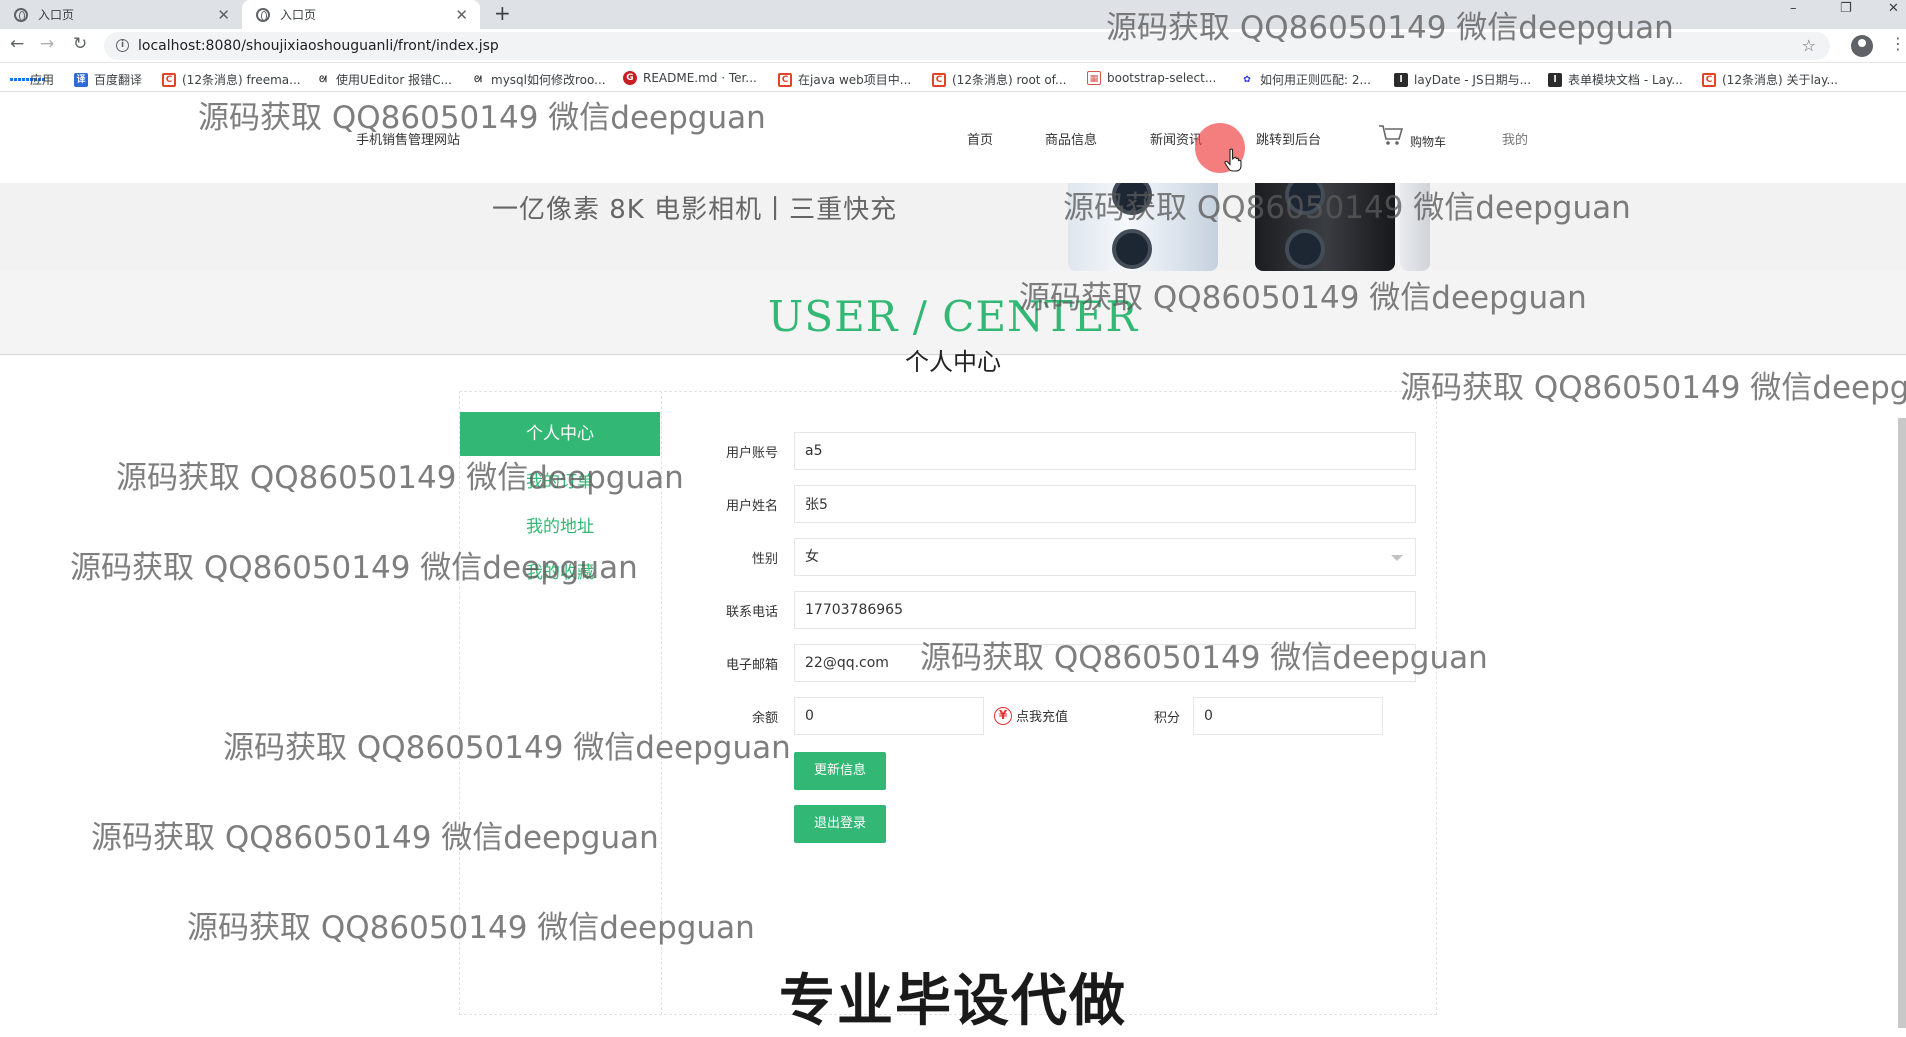 The height and width of the screenshot is (1037, 1906). What do you see at coordinates (1143, 227) in the screenshot?
I see `phone-image-silver` at bounding box center [1143, 227].